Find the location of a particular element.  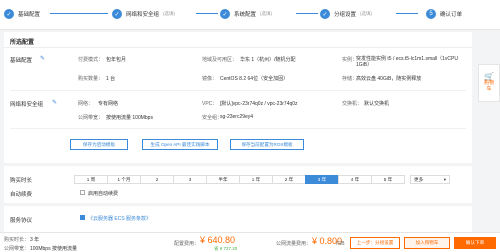

step-5: 5 确认订单 is located at coordinates (444, 14).